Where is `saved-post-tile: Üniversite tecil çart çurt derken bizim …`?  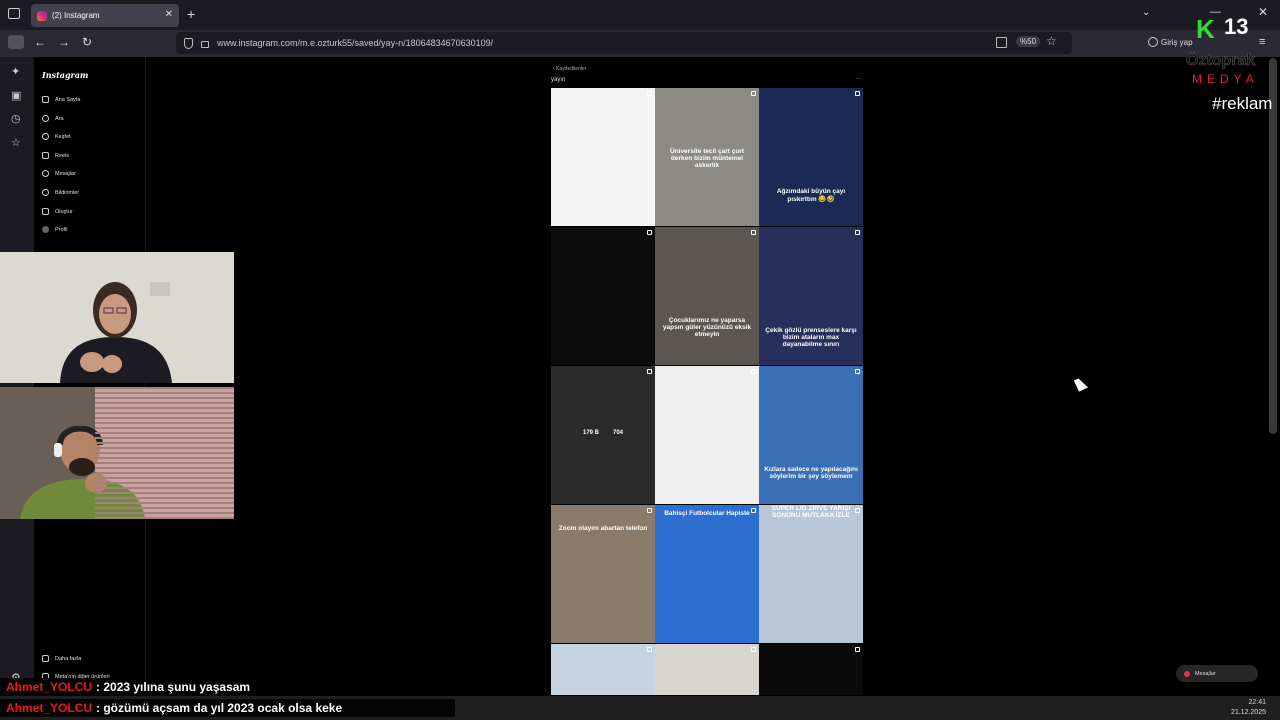 saved-post-tile: Üniversite tecil çart çurt derken bizim … is located at coordinates (707, 157).